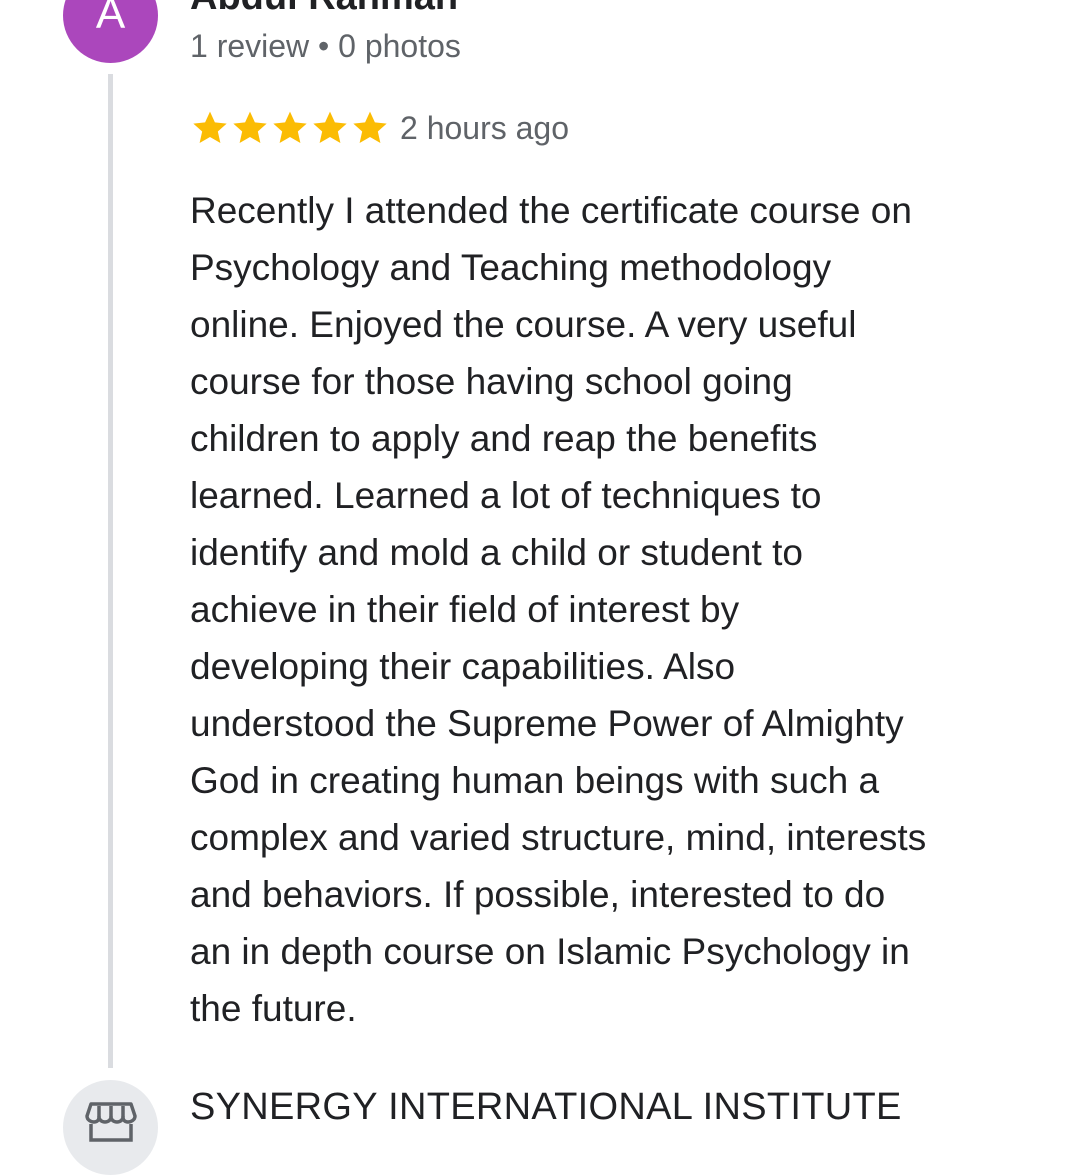  Describe the element at coordinates (273, 1008) in the screenshot. I see `review-text-line: the future.` at that location.